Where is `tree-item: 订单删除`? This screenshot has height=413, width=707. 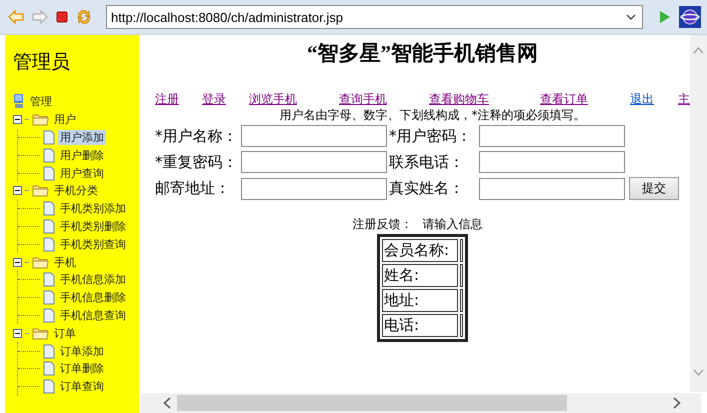 tree-item: 订单删除 is located at coordinates (82, 368).